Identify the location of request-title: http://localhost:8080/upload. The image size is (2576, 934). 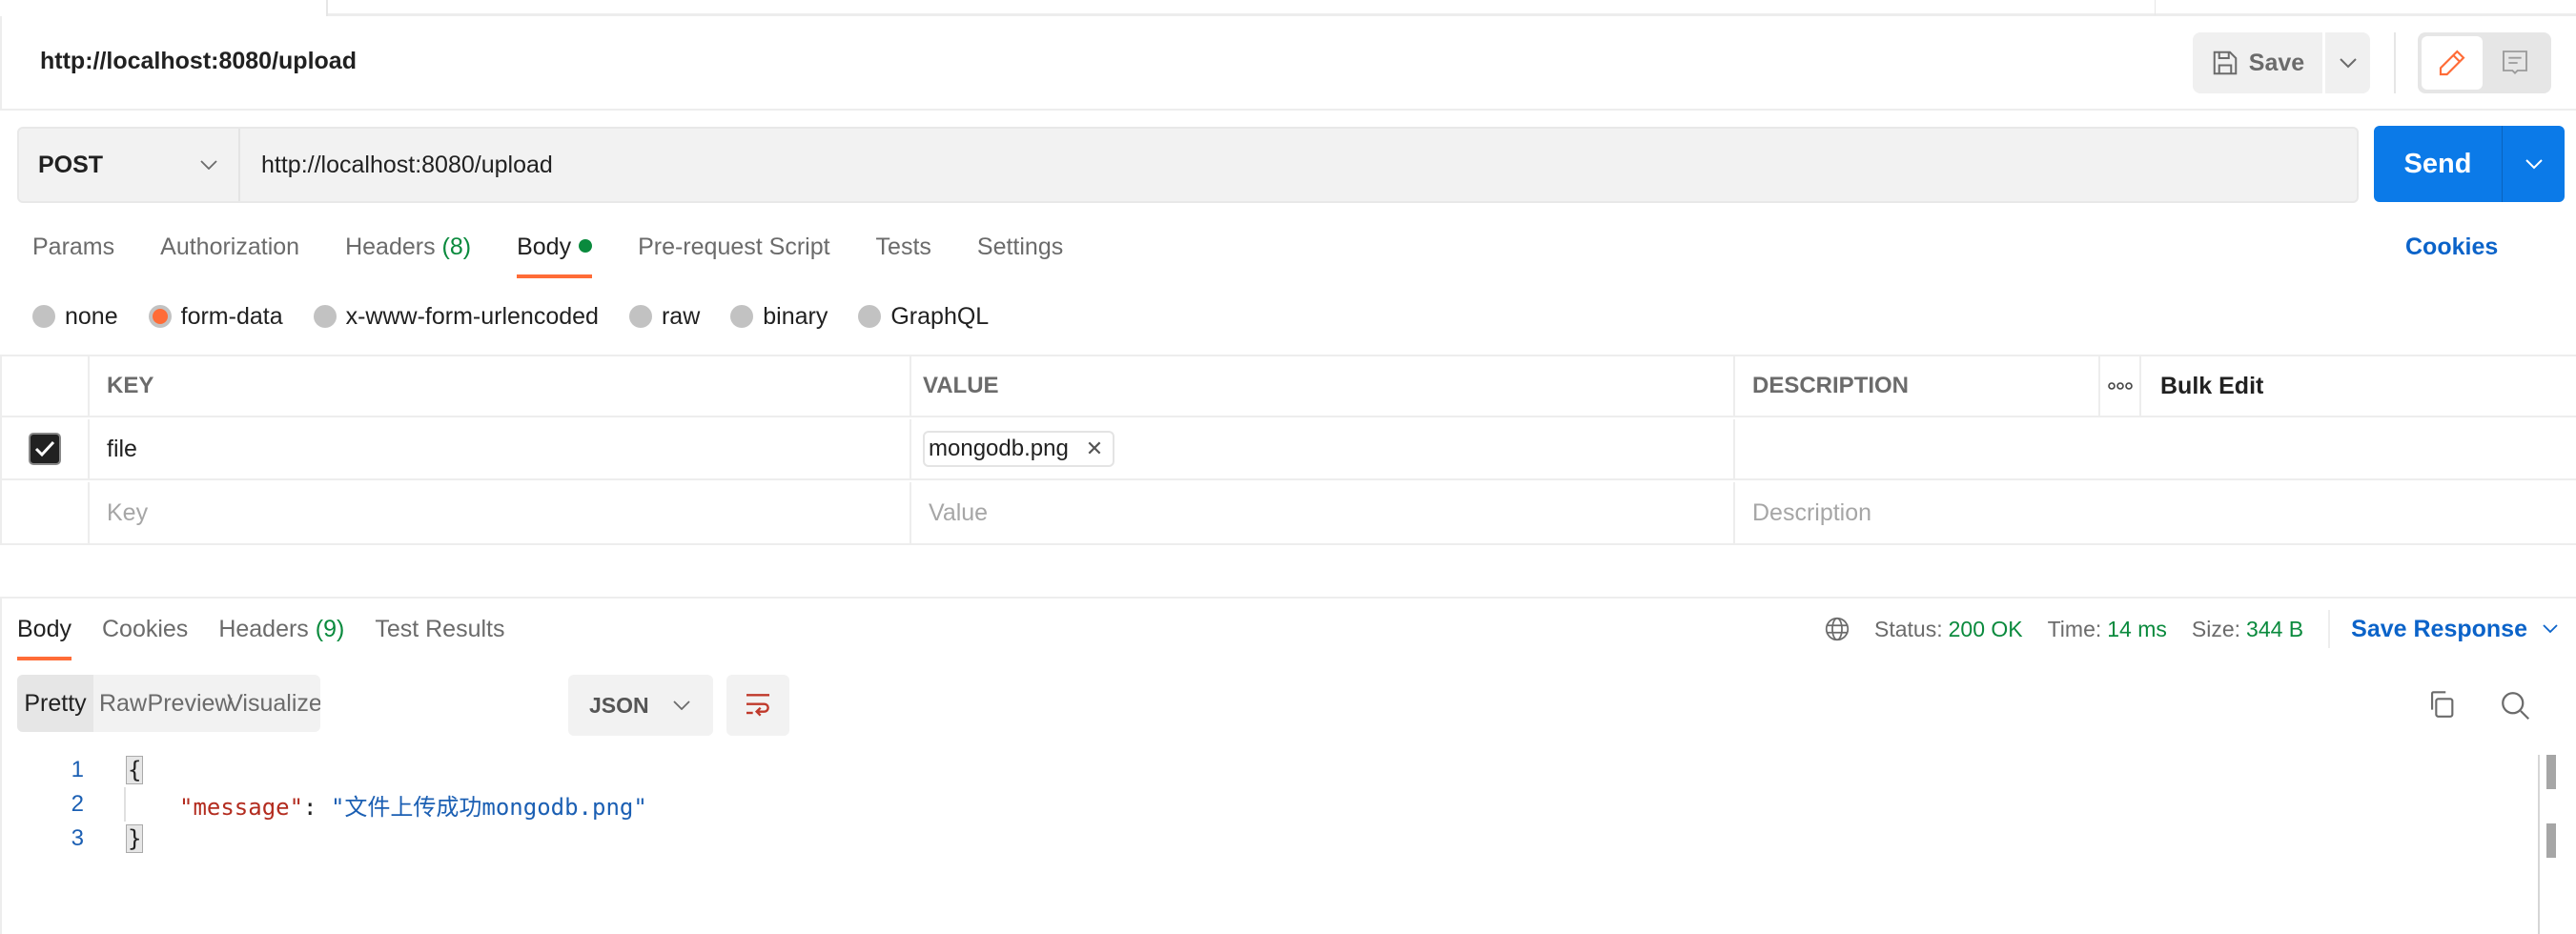
(199, 61).